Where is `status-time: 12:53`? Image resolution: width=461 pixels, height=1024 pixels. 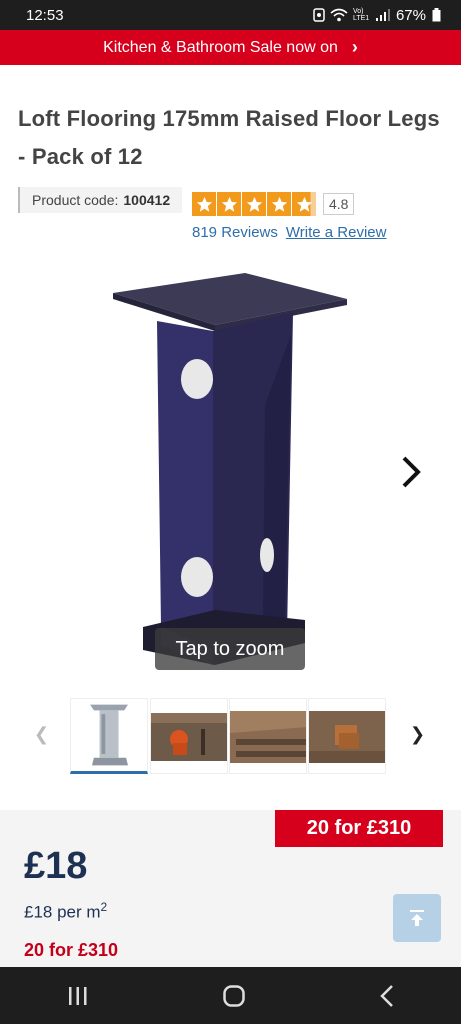 status-time: 12:53 is located at coordinates (45, 15).